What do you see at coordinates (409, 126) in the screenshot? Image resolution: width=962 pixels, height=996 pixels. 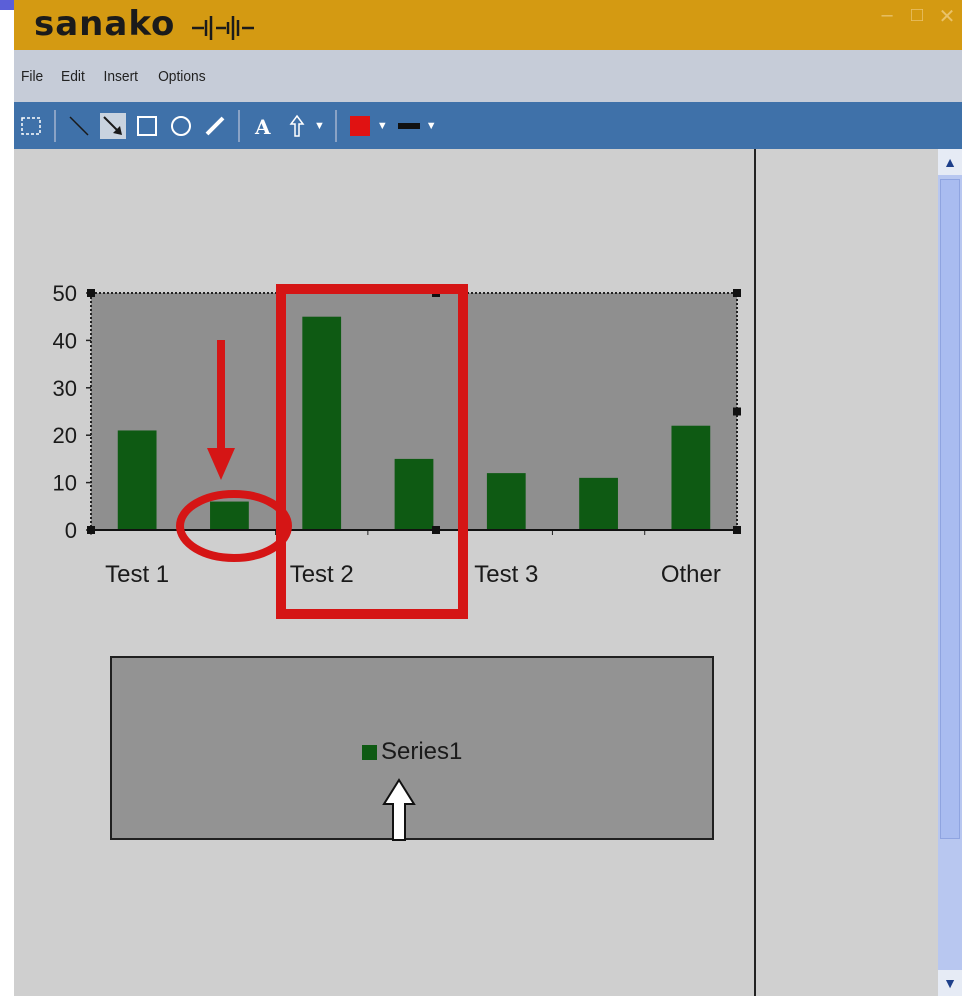 I see `line-style-icon` at bounding box center [409, 126].